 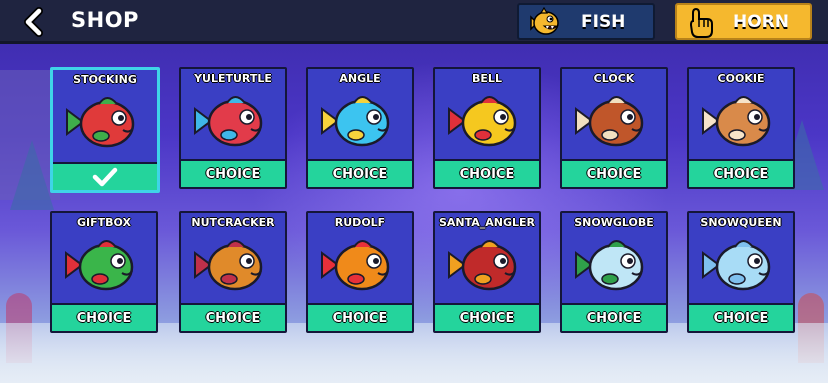 What do you see at coordinates (104, 222) in the screenshot?
I see `item-name: GIFTBOX` at bounding box center [104, 222].